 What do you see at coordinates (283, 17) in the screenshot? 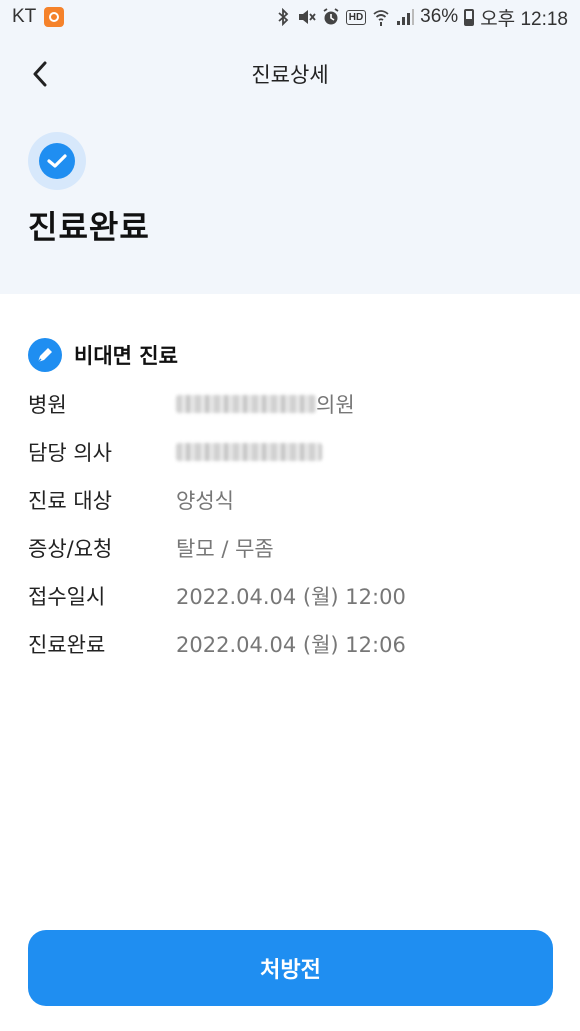
I see `bluetooth-icon` at bounding box center [283, 17].